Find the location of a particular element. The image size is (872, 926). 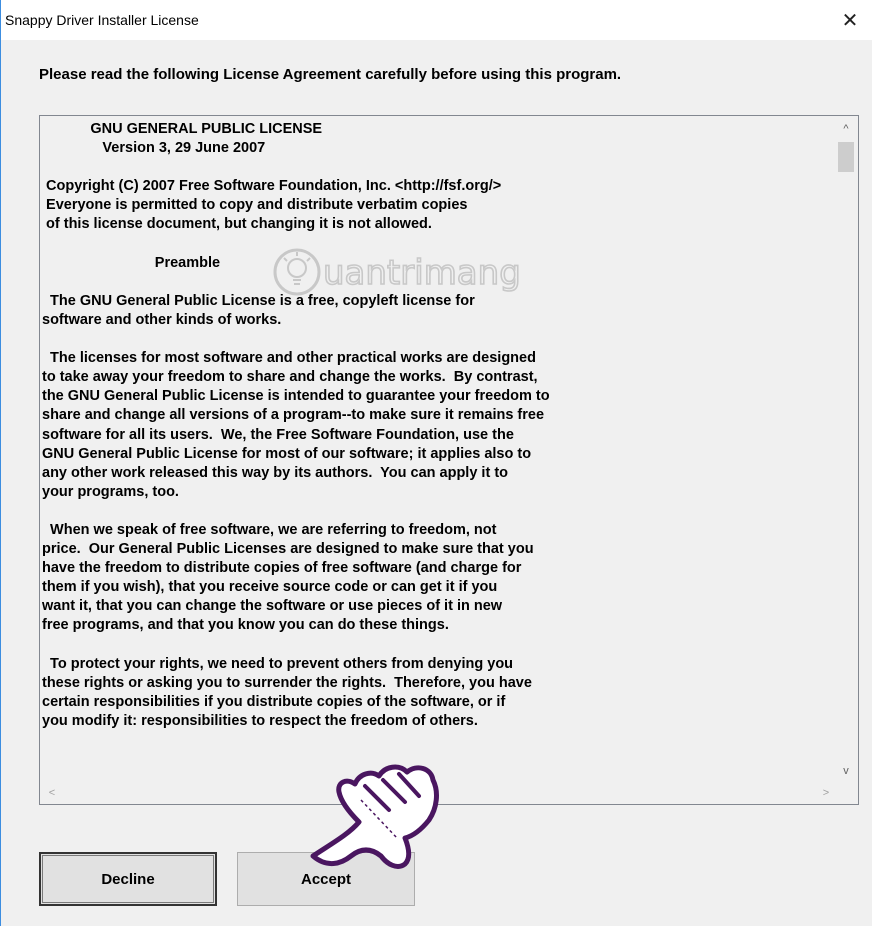

accept-button: Accept is located at coordinates (326, 879).